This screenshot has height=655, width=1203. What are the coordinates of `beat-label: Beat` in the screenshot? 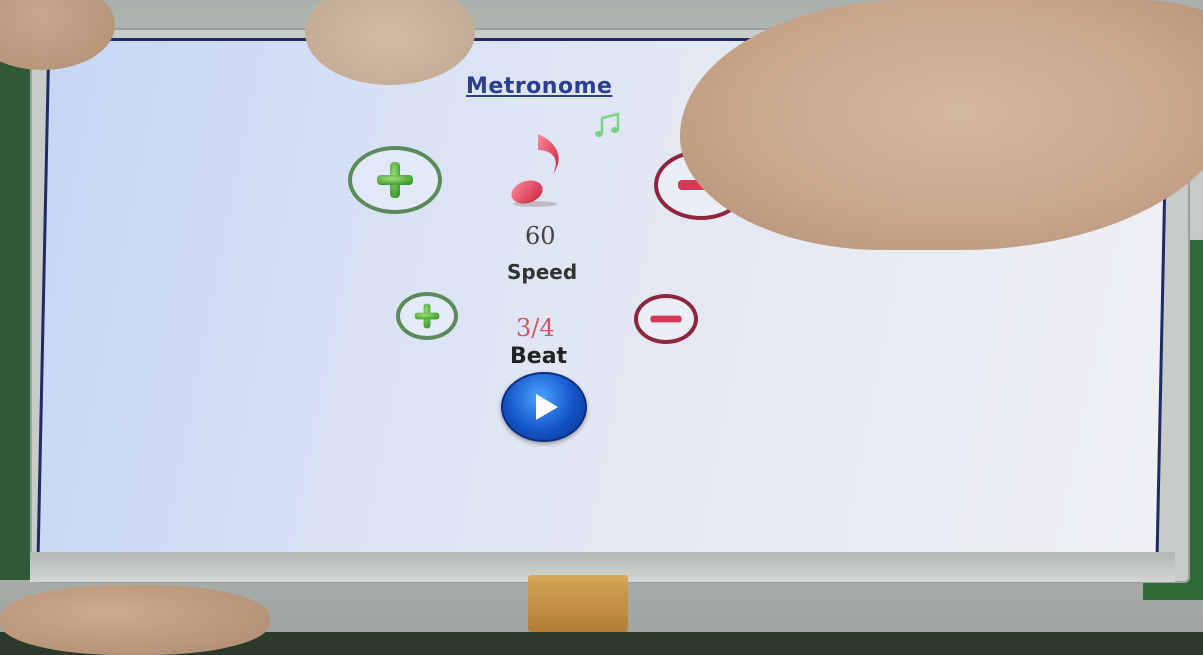 It's located at (539, 356).